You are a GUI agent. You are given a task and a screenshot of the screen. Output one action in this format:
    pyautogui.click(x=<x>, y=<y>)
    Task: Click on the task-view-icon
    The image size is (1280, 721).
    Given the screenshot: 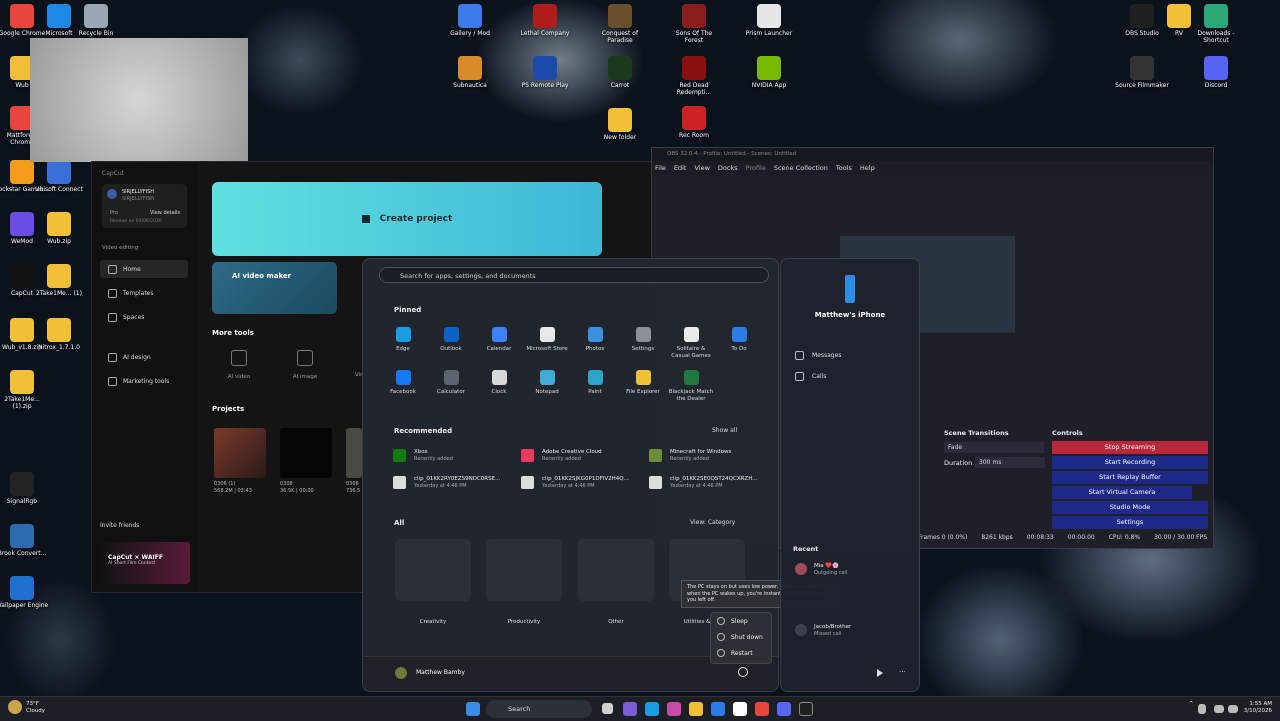 What is the action you would take?
    pyautogui.click(x=607, y=708)
    